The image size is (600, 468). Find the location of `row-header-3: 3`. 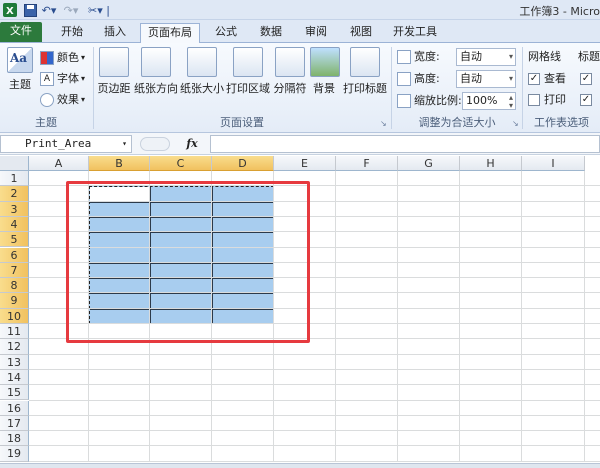

row-header-3: 3 is located at coordinates (14, 209).